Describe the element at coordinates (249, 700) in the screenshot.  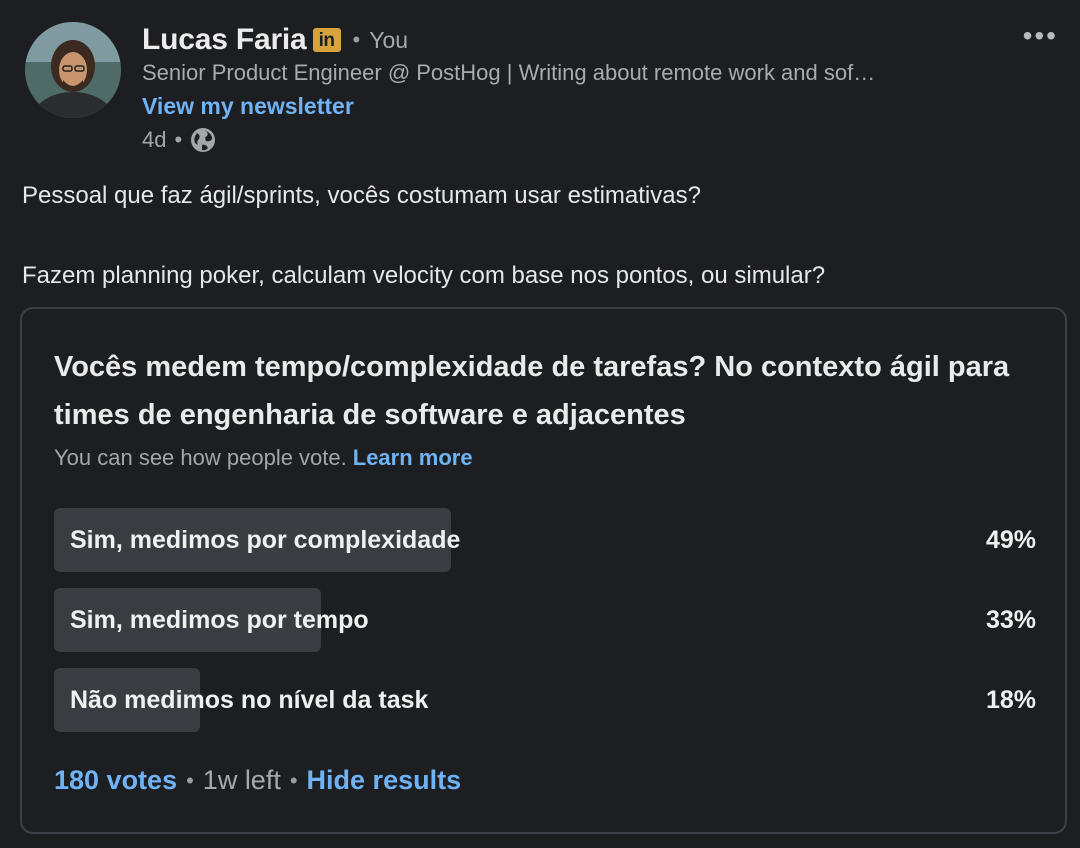
I see `poll-option-label: Não medimos no nível da task` at that location.